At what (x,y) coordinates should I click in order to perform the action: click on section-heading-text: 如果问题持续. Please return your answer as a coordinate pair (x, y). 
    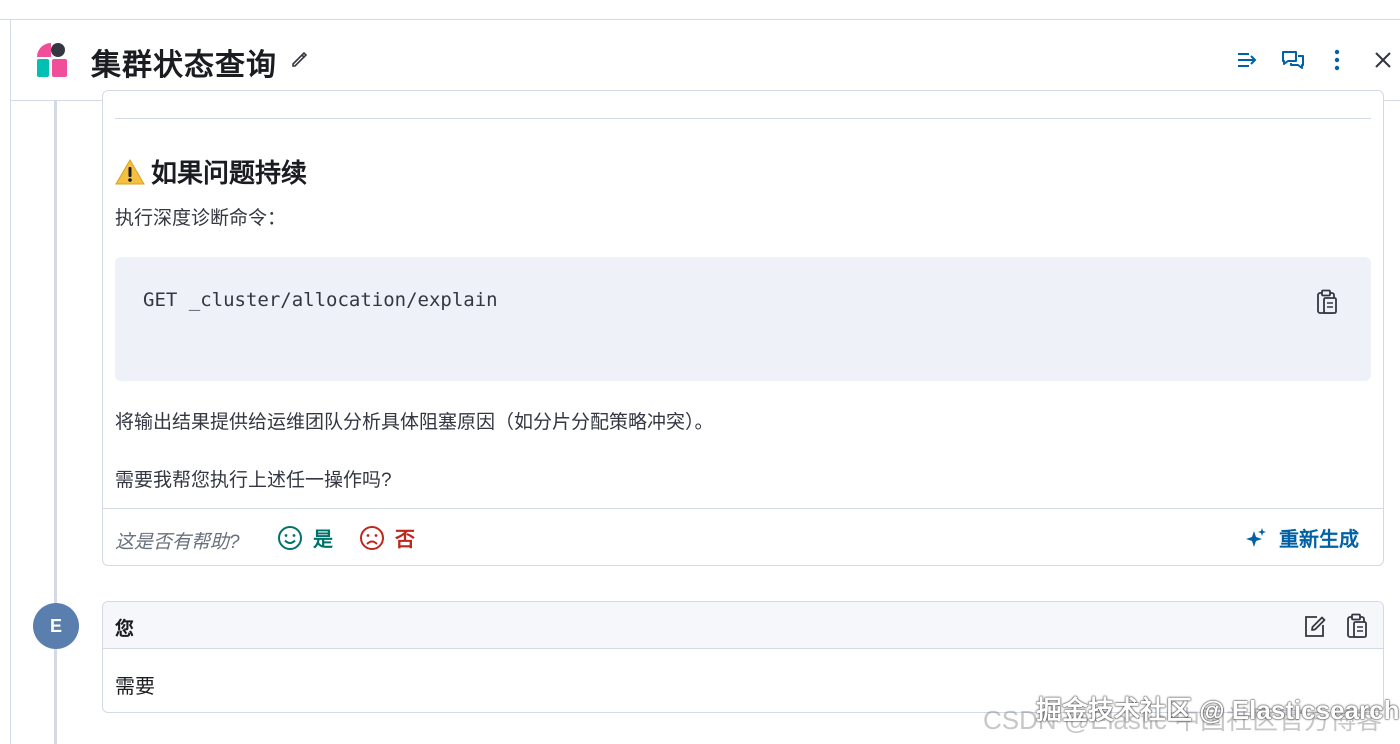
    Looking at the image, I should click on (229, 173).